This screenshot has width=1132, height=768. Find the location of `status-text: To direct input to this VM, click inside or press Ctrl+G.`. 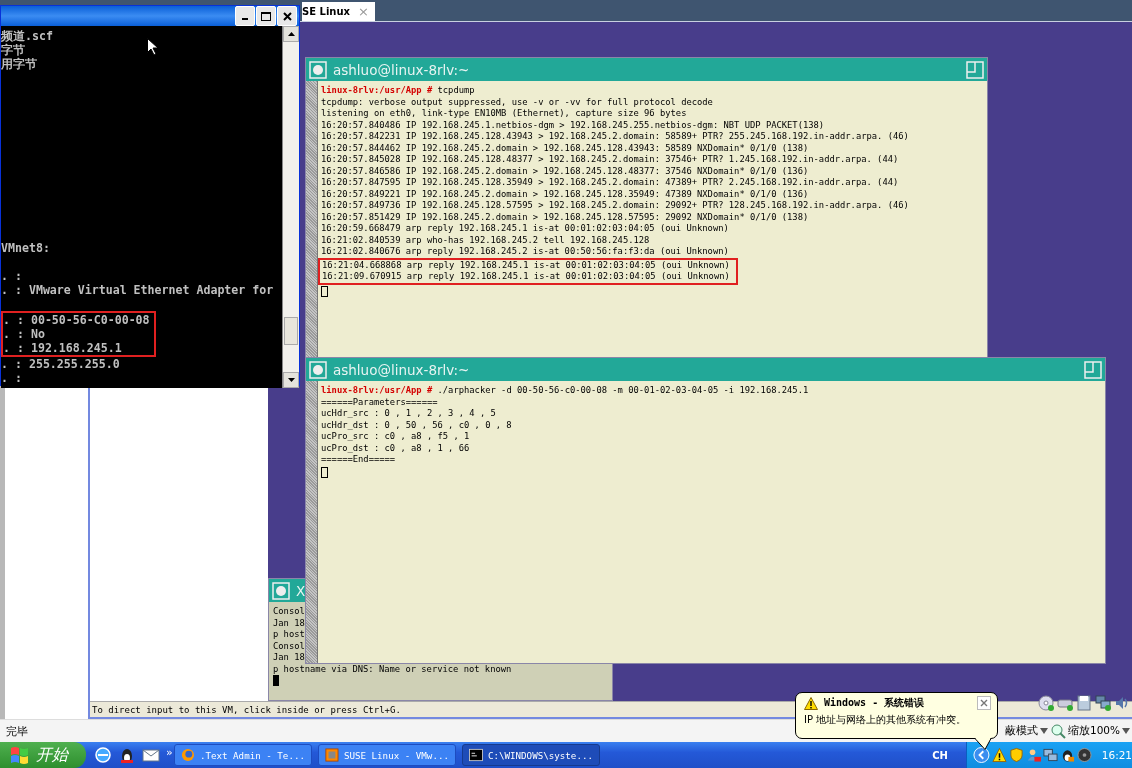

status-text: To direct input to this VM, click inside or press Ctrl+G. is located at coordinates (246, 709).